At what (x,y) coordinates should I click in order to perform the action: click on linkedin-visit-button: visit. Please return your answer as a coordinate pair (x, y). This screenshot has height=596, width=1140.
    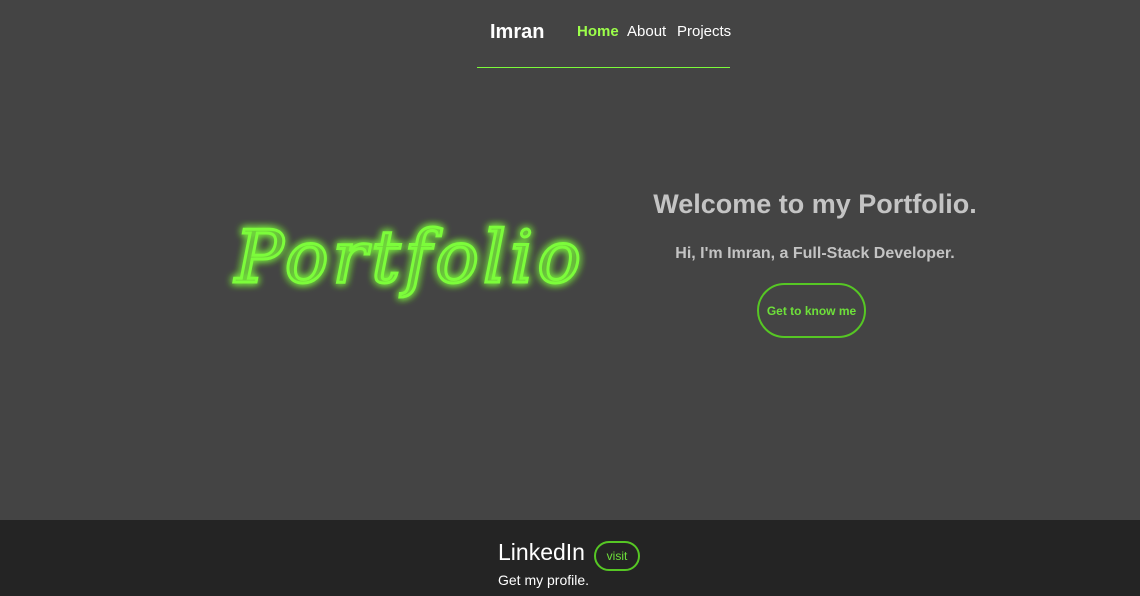
    Looking at the image, I should click on (617, 556).